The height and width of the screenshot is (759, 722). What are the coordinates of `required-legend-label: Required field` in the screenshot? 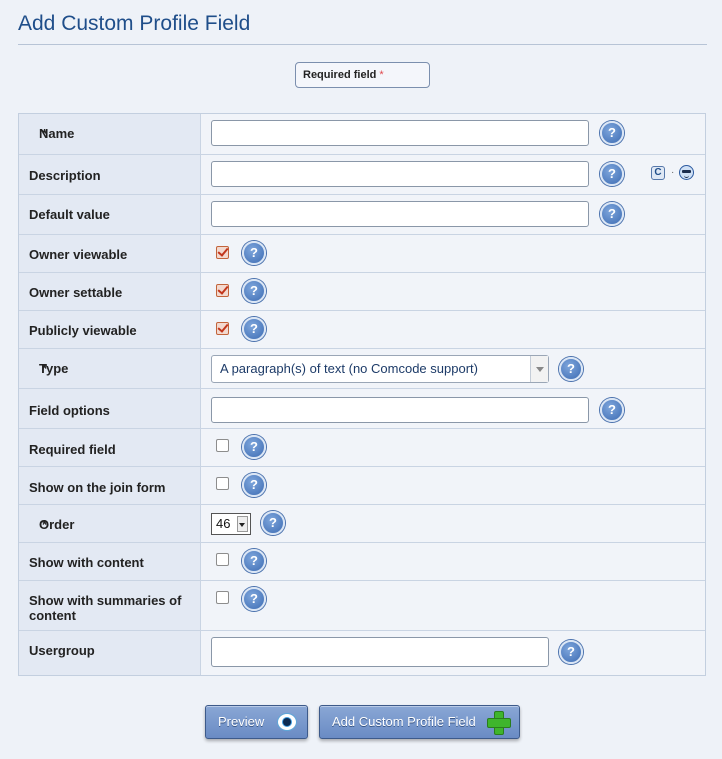 It's located at (340, 75).